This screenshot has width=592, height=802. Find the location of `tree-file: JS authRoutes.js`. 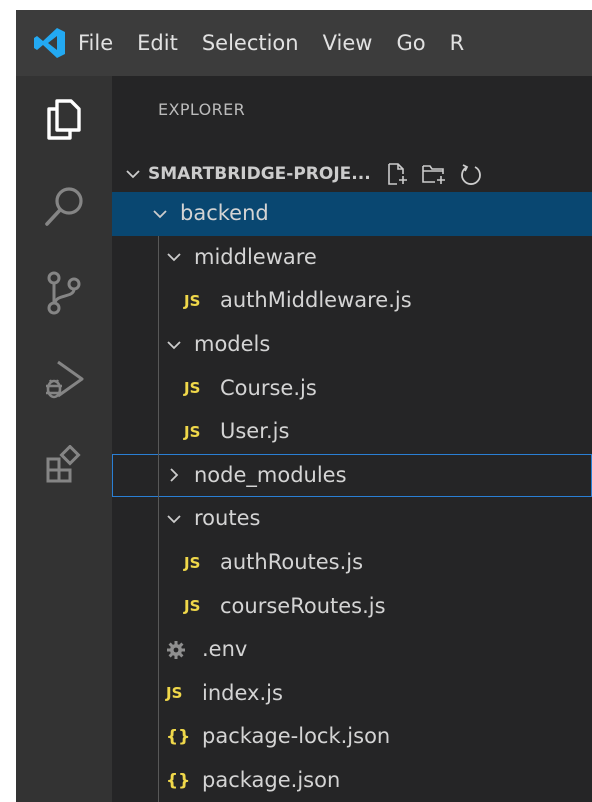

tree-file: JS authRoutes.js is located at coordinates (352, 562).